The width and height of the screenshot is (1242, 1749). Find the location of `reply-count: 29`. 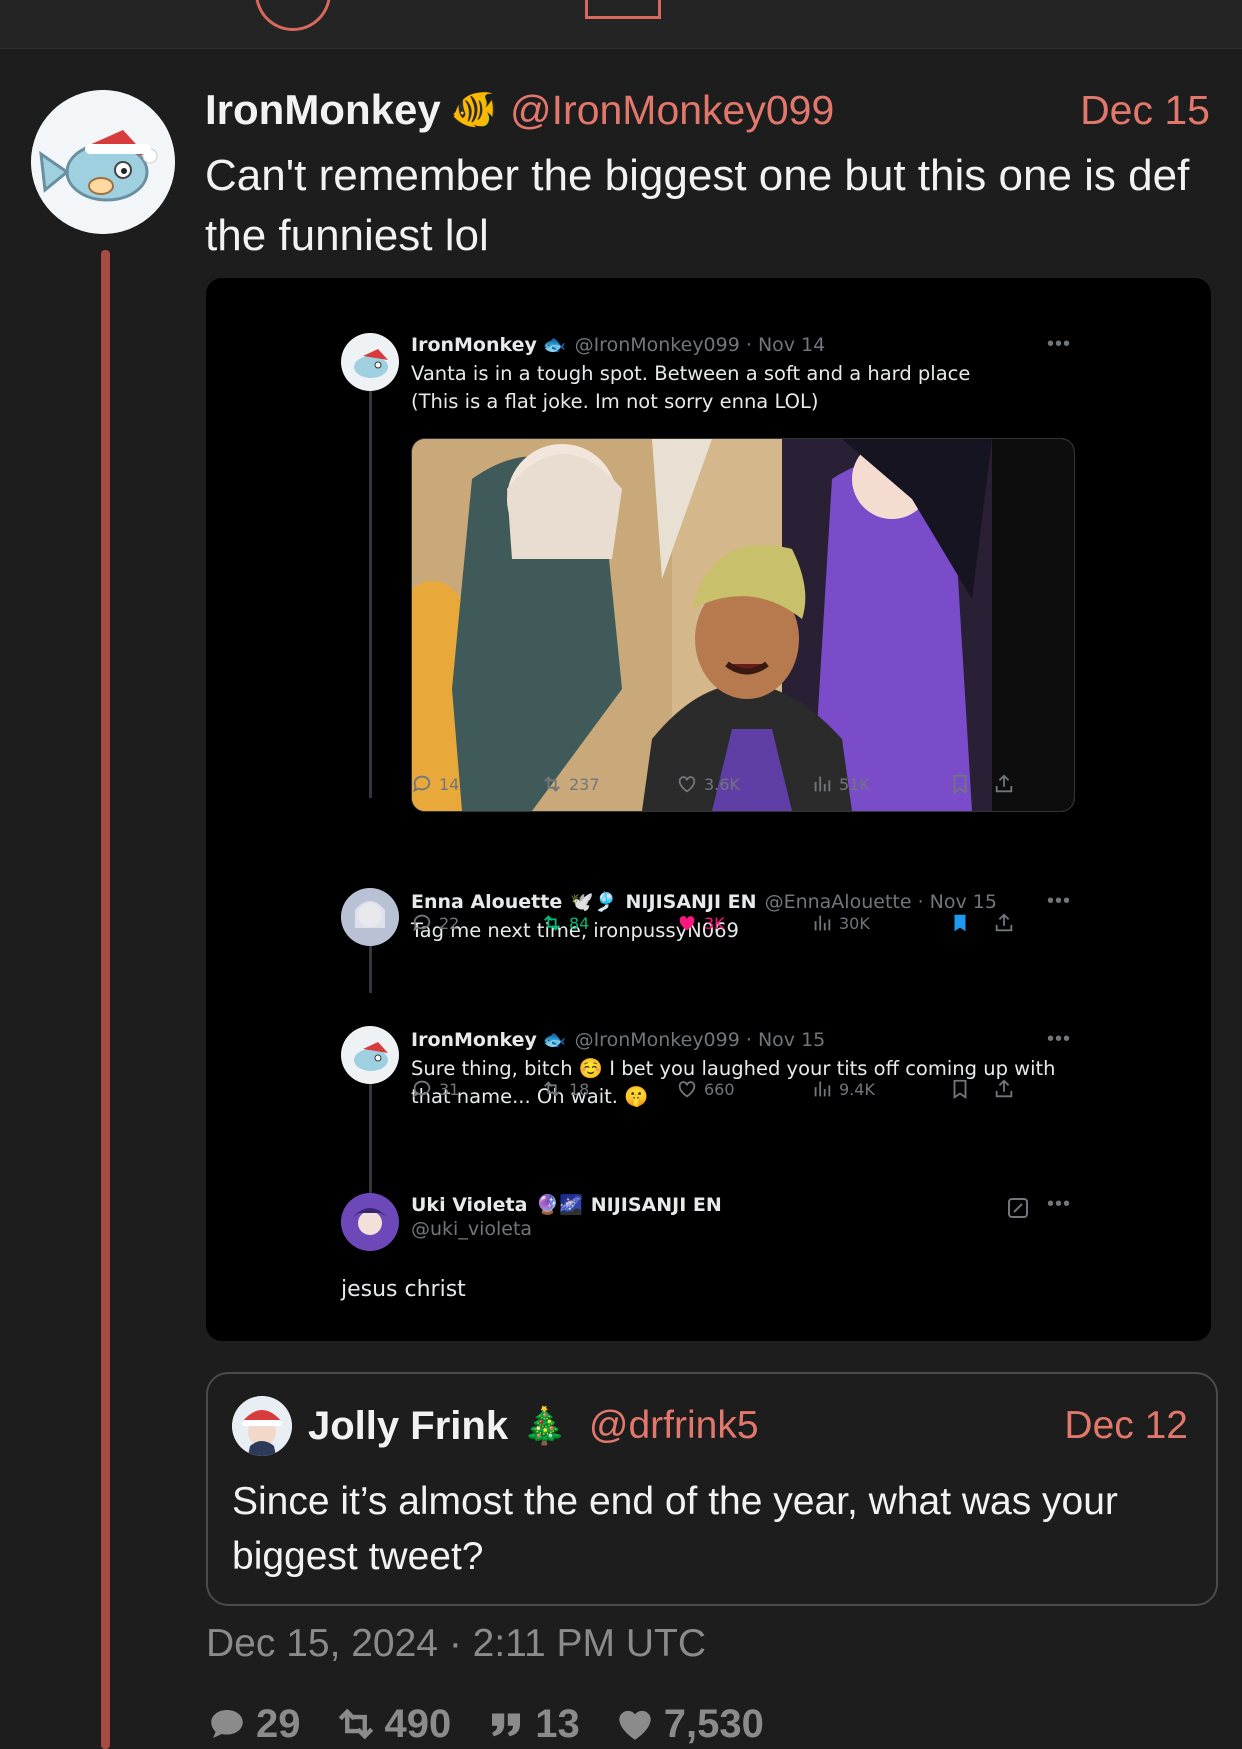

reply-count: 29 is located at coordinates (278, 1723).